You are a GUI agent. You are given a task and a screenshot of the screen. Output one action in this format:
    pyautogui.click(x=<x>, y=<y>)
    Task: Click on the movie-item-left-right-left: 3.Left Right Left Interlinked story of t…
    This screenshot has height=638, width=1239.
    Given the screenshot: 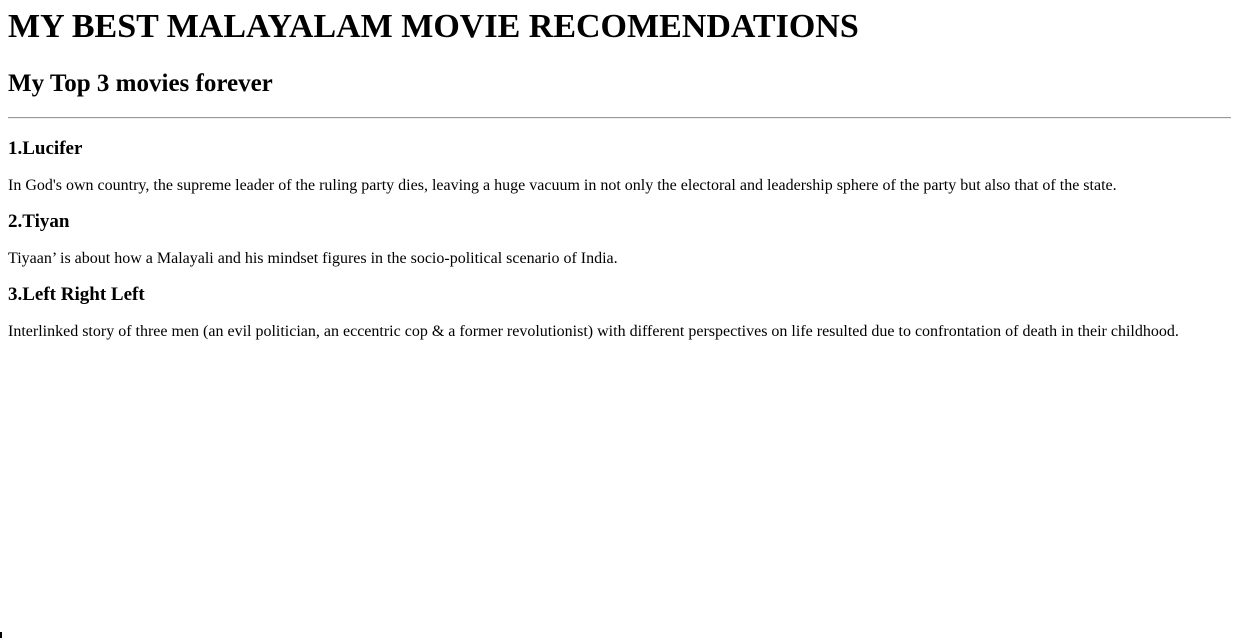 What is the action you would take?
    pyautogui.click(x=619, y=312)
    